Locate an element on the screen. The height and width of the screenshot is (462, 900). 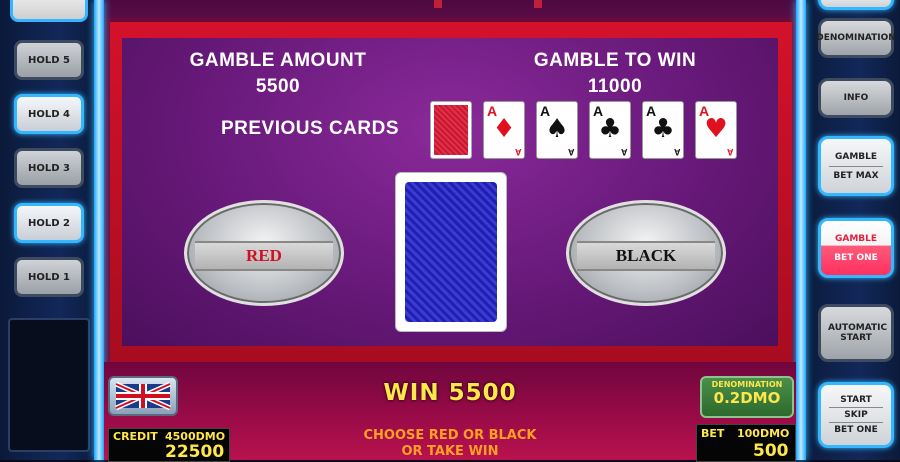
hold-2-button: HOLD 2 is located at coordinates (49, 223).